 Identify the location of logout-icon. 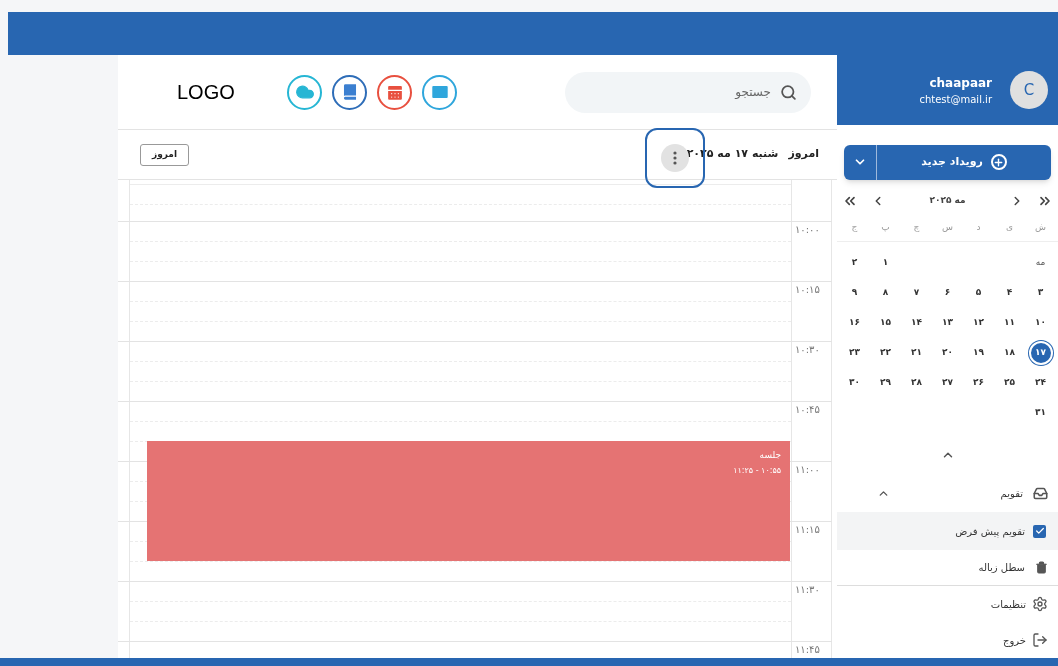
(1040, 640).